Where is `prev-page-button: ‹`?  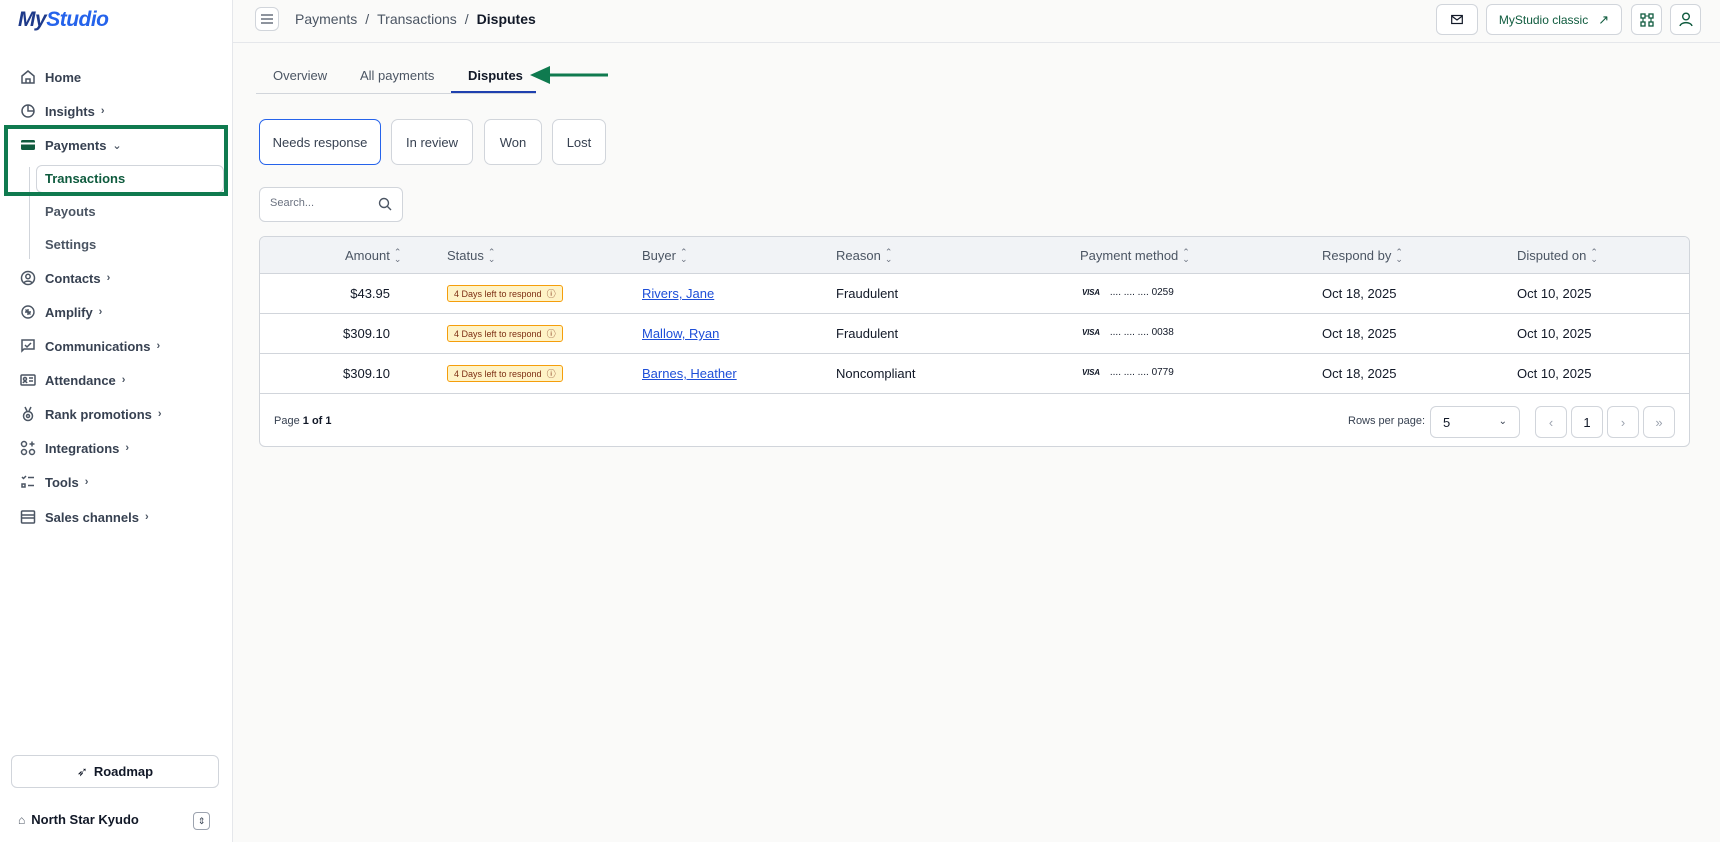
prev-page-button: ‹ is located at coordinates (1551, 422).